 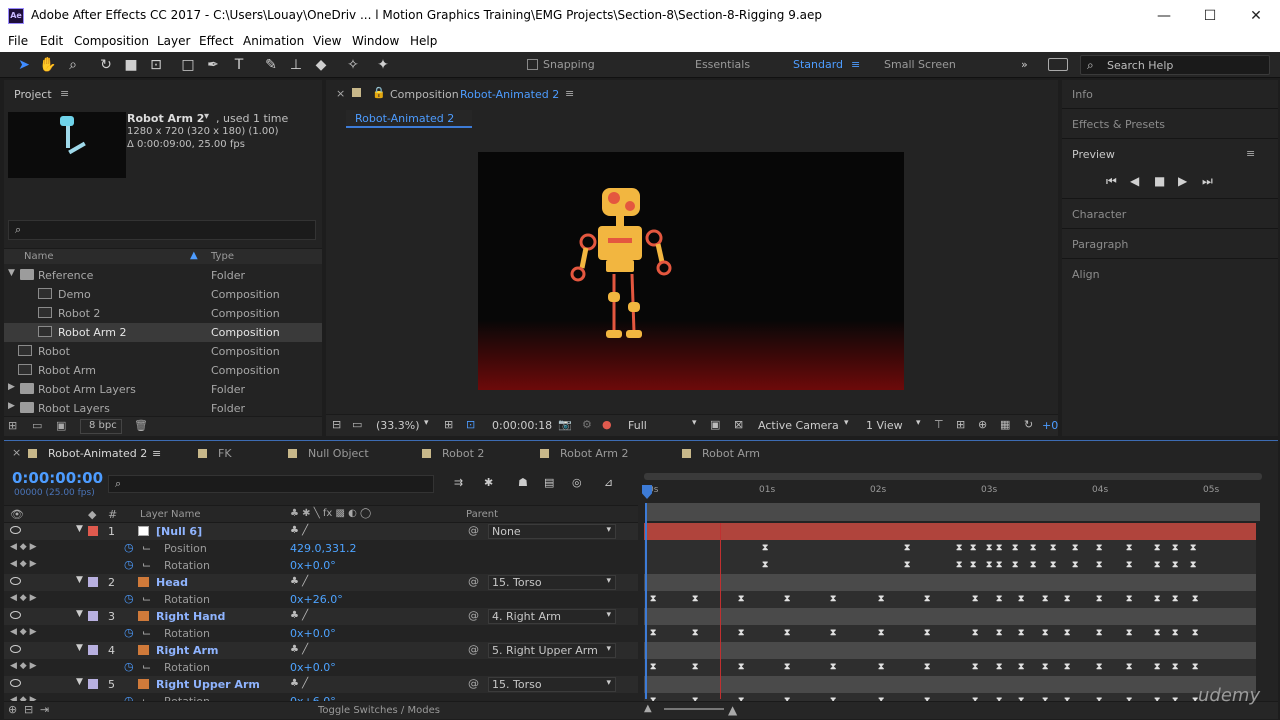 What do you see at coordinates (15, 649) in the screenshot?
I see `eye-icon` at bounding box center [15, 649].